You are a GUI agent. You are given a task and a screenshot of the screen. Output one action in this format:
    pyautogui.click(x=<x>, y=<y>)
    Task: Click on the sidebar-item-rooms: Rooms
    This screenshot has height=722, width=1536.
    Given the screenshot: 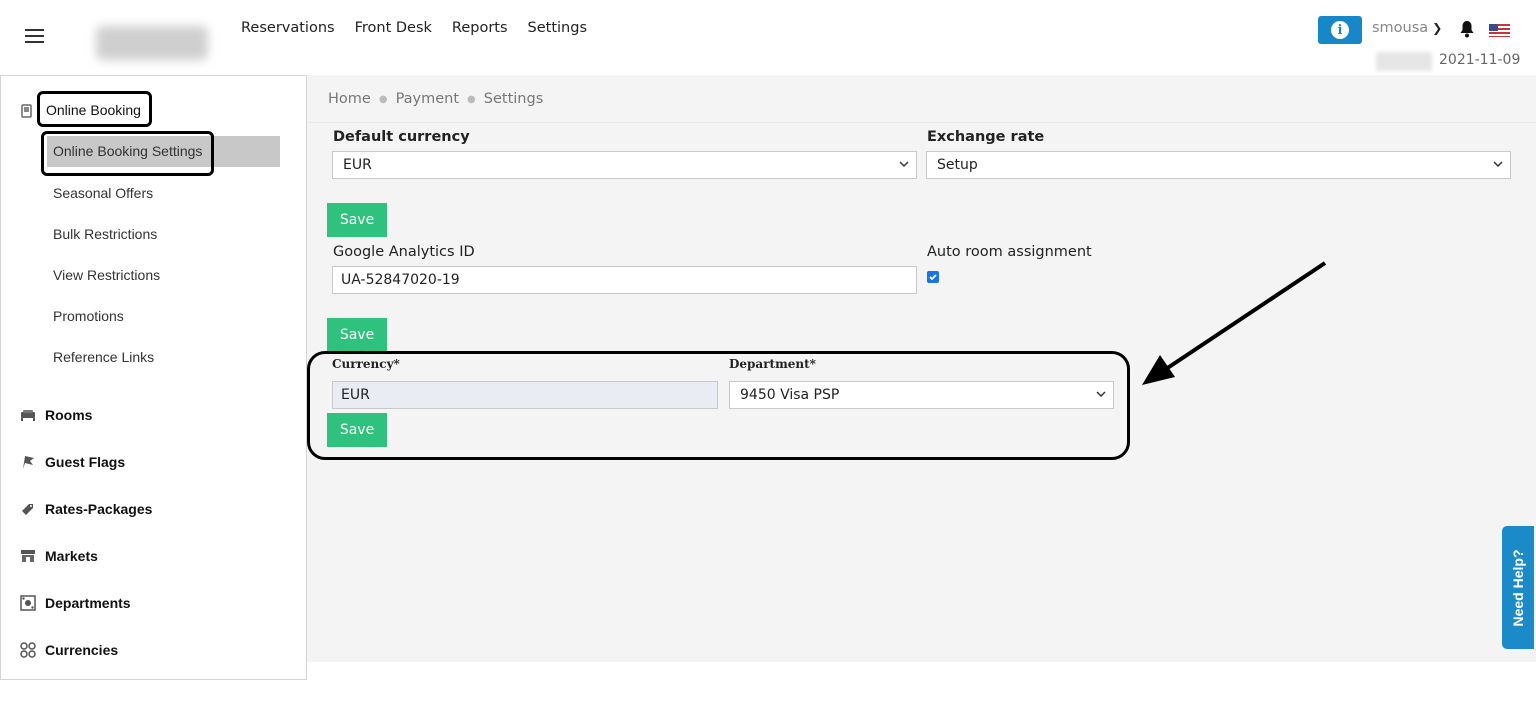 What is the action you would take?
    pyautogui.click(x=56, y=415)
    